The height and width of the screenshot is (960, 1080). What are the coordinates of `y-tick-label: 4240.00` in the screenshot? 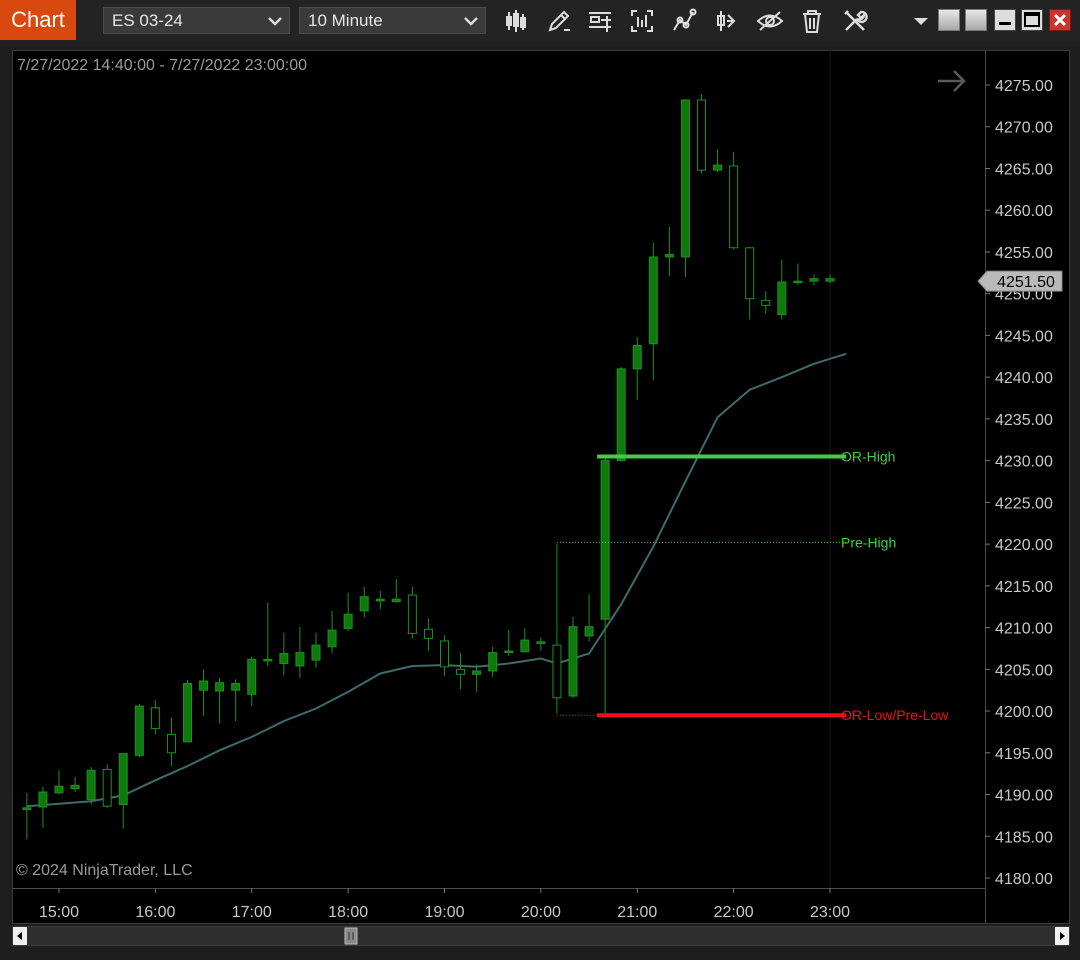 It's located at (1024, 378).